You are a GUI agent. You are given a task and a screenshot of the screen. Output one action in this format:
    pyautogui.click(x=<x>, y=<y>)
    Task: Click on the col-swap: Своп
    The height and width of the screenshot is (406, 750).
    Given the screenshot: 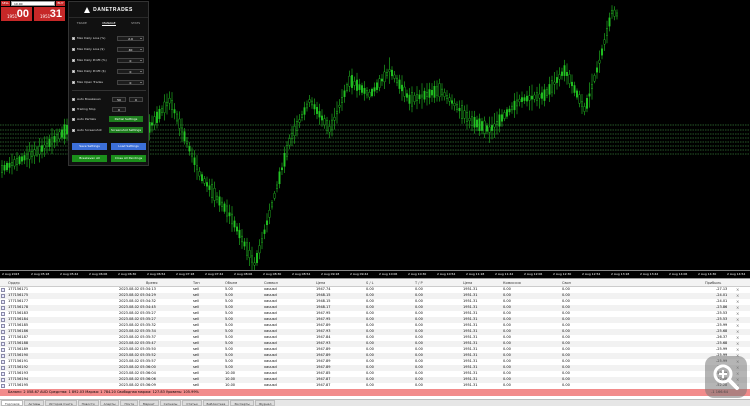 What is the action you would take?
    pyautogui.click(x=566, y=283)
    